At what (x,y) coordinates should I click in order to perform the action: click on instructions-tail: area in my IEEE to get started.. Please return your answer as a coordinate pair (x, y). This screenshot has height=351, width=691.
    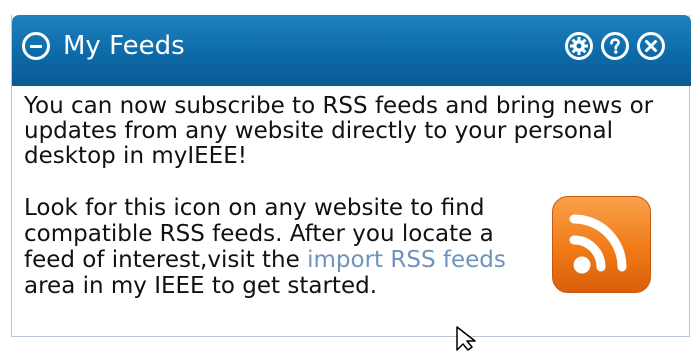
    Looking at the image, I should click on (201, 286).